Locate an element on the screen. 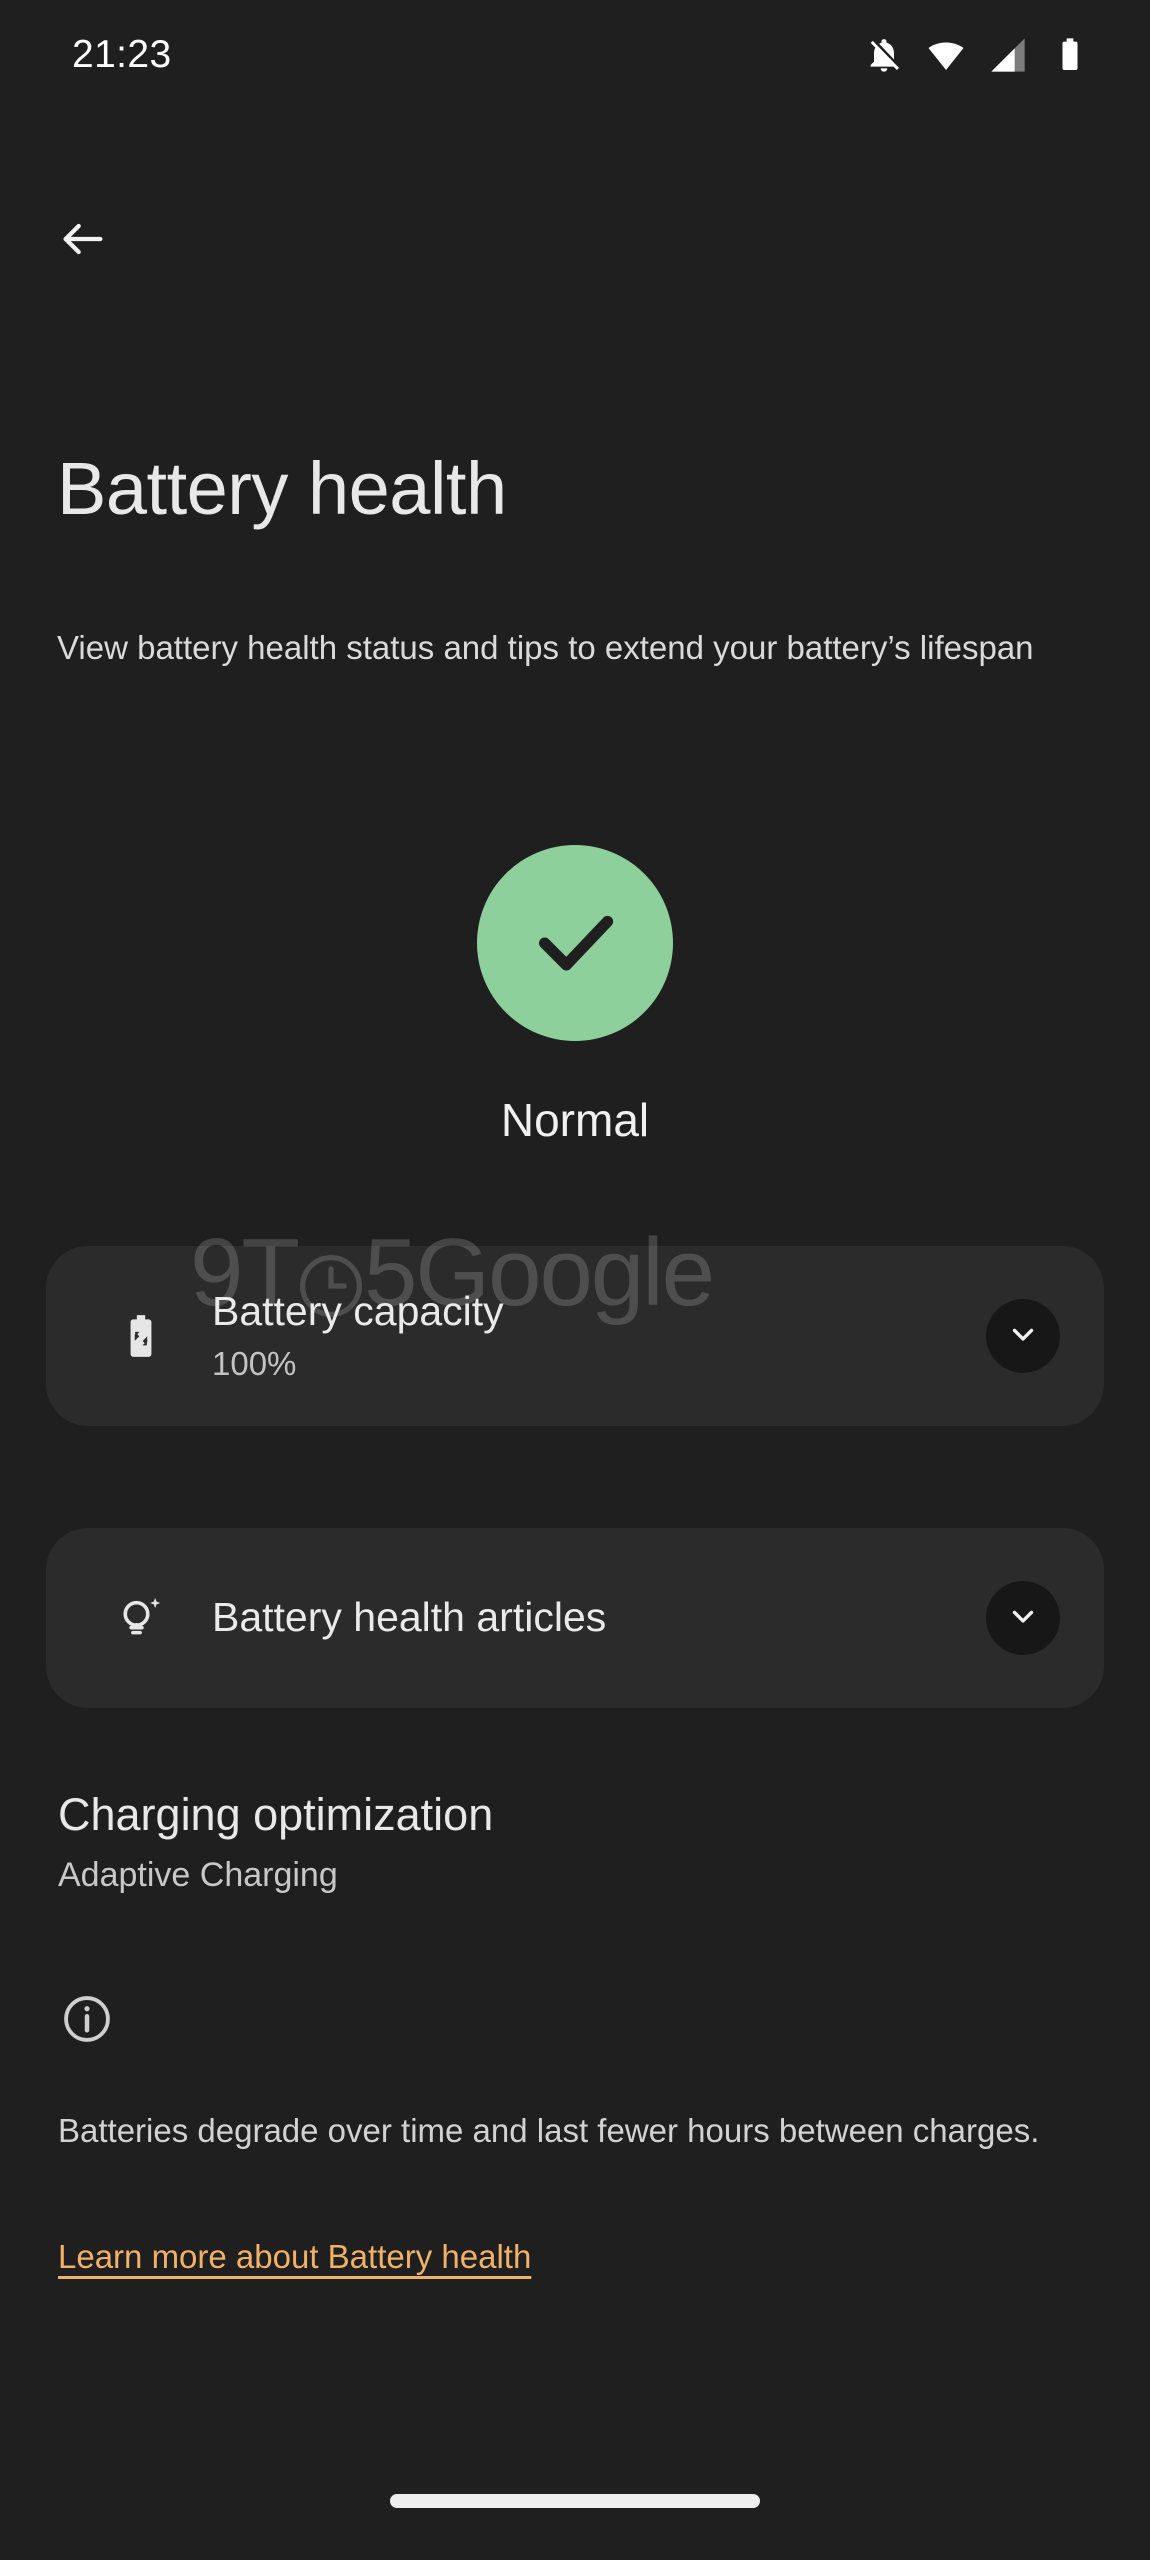 This screenshot has width=1150, height=2560. charging-optimization-value: Adaptive Charging is located at coordinates (198, 1874).